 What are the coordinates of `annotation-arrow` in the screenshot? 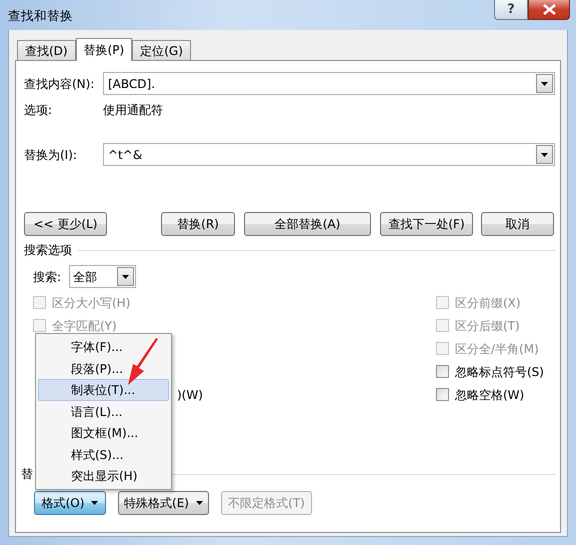 It's located at (143, 362).